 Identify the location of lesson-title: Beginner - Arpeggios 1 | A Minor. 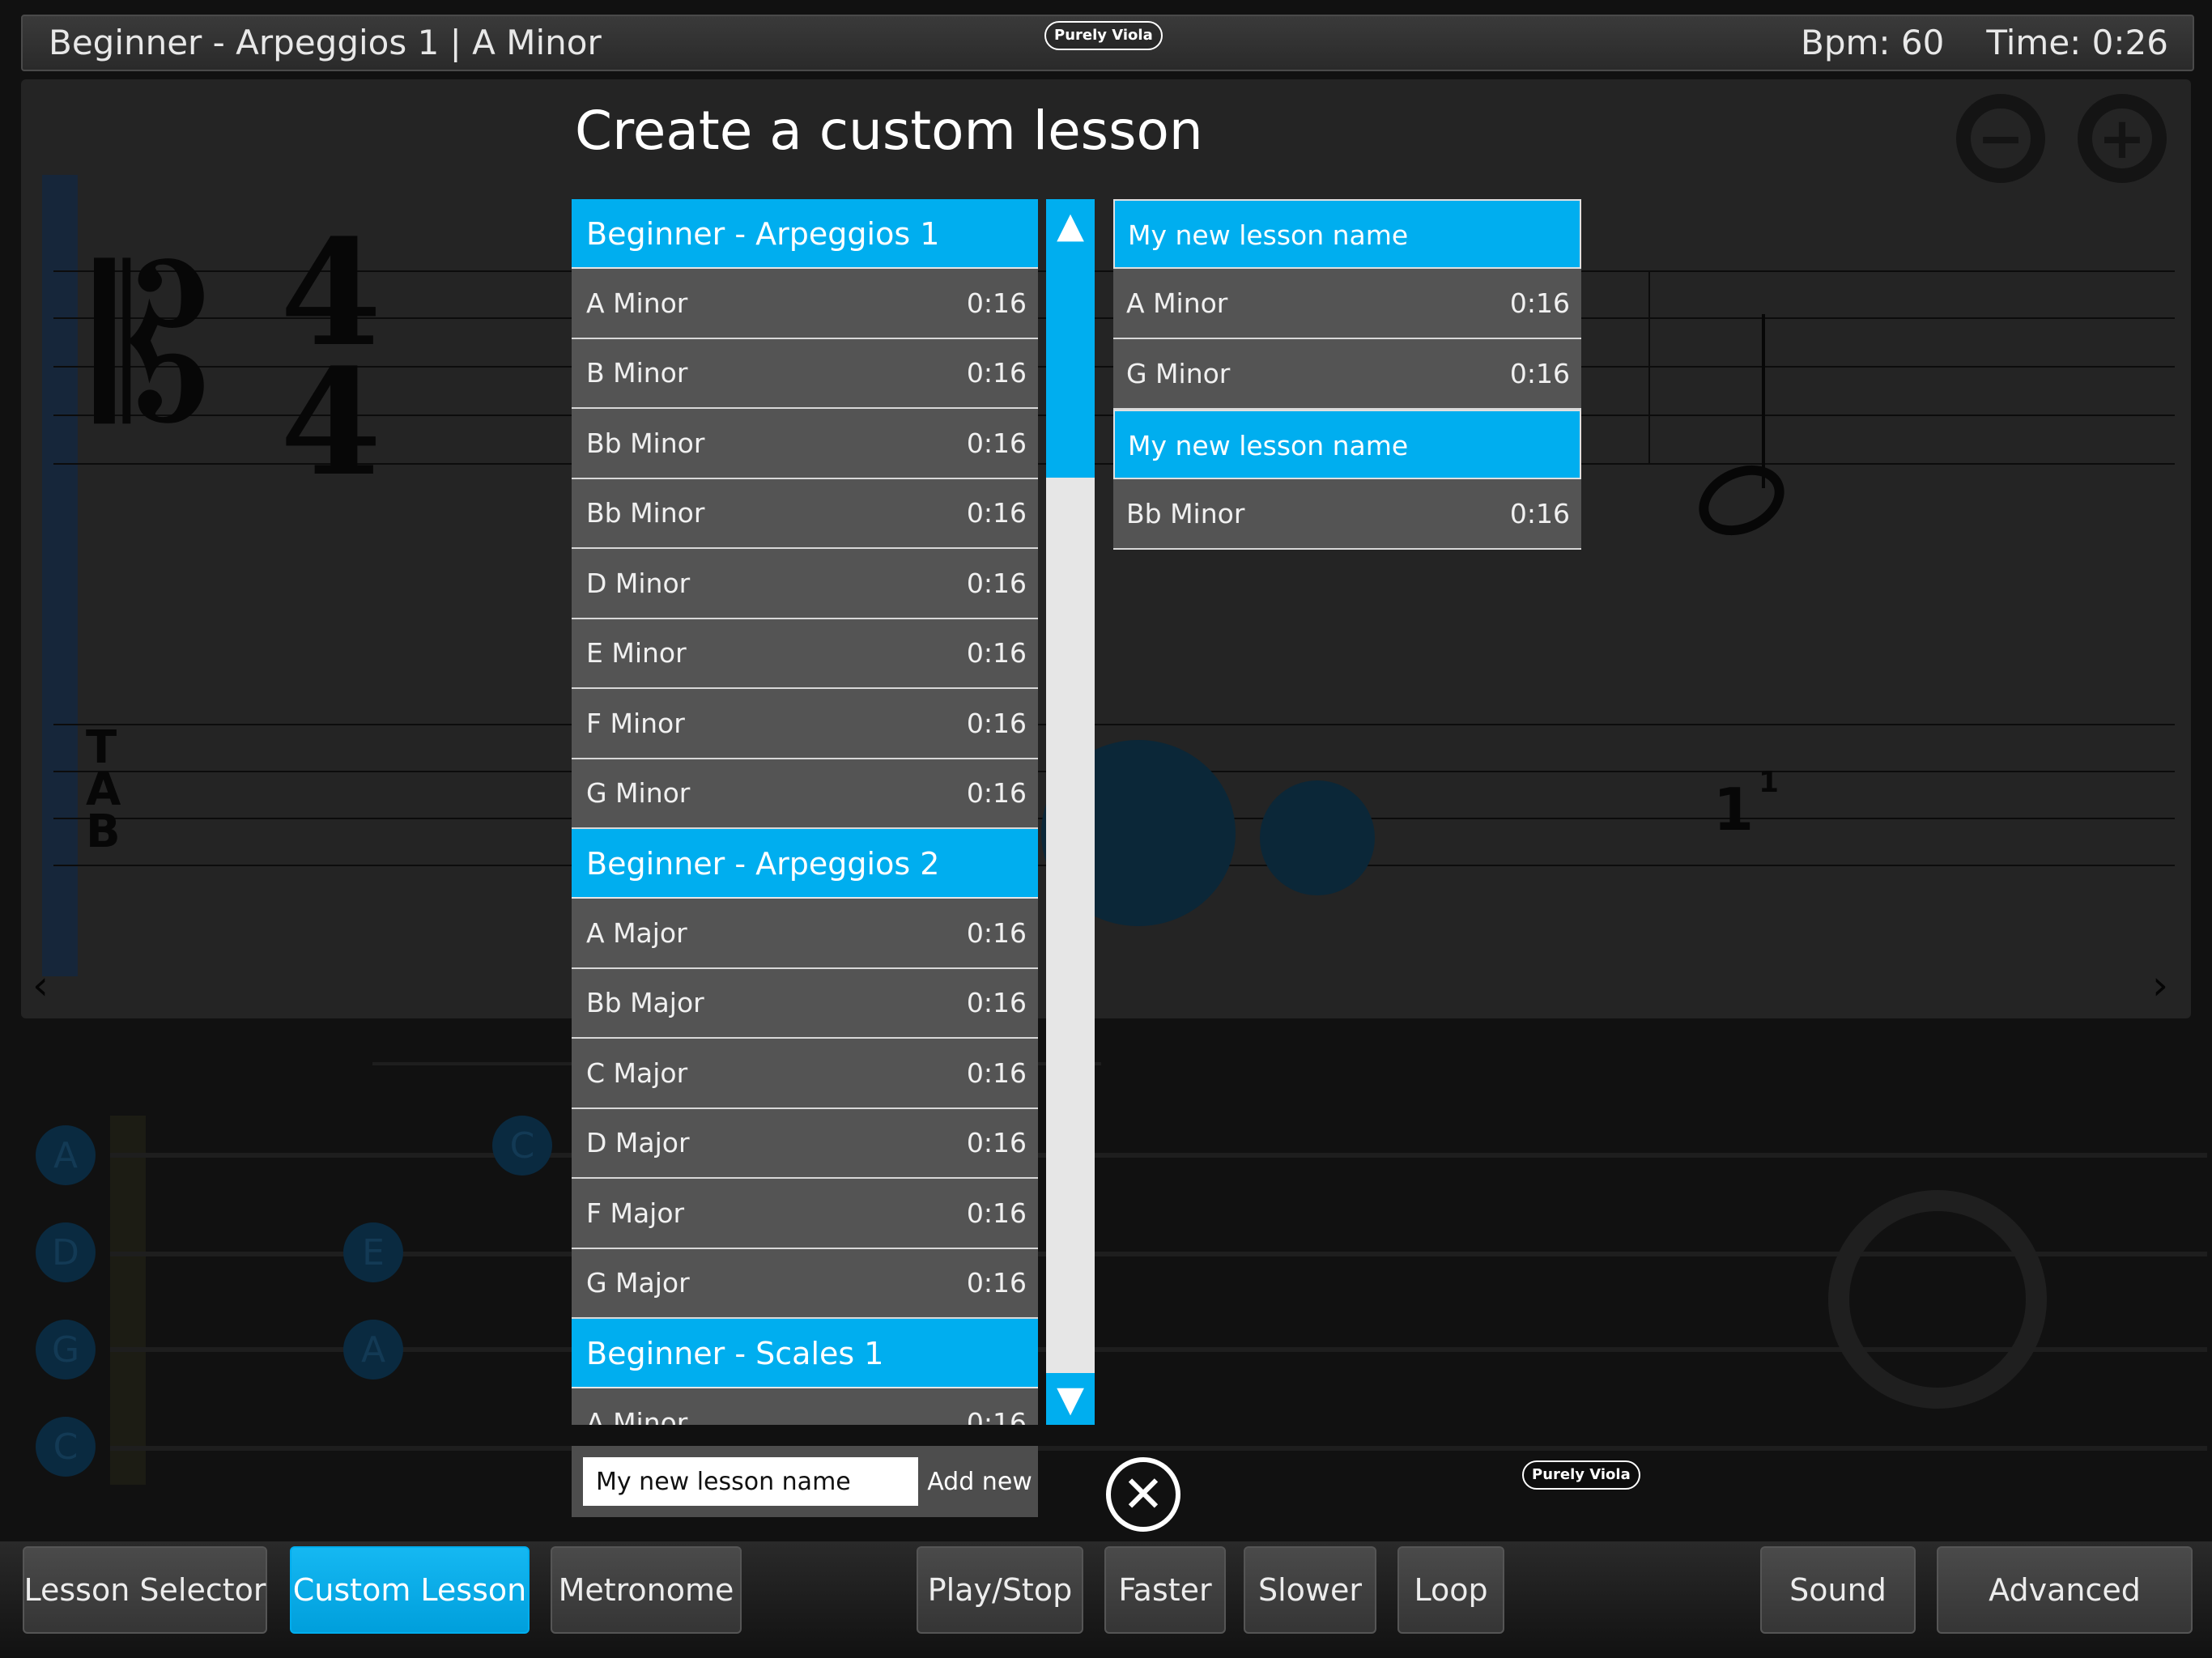
(326, 42).